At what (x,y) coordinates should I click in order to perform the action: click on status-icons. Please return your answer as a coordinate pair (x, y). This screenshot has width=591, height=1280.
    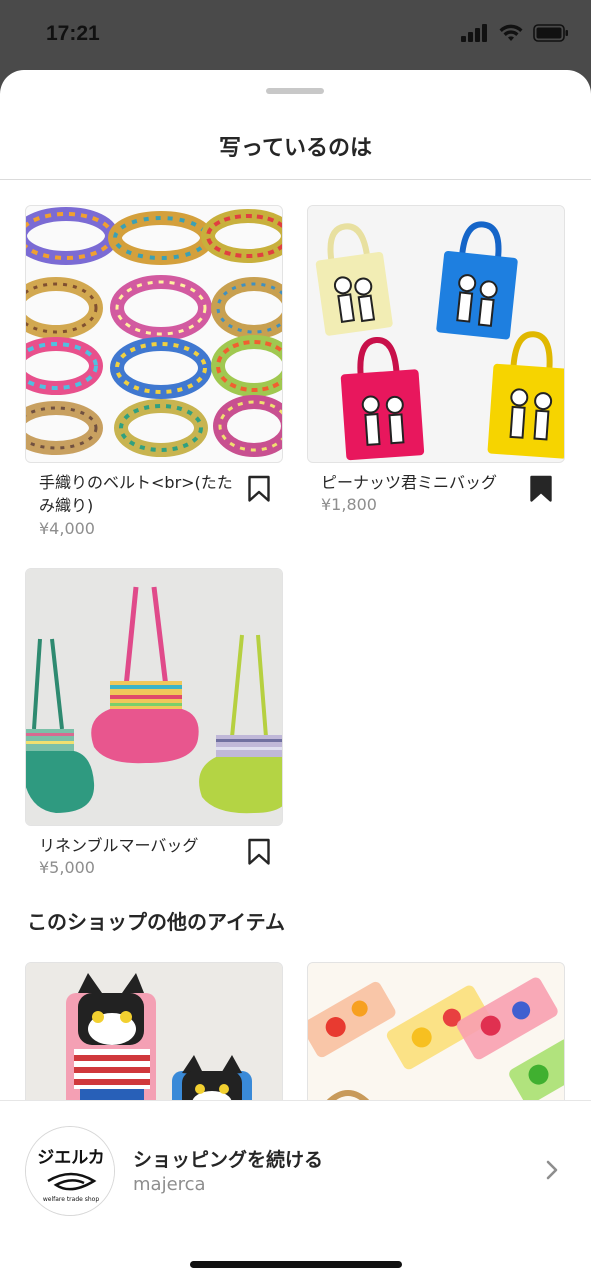
    Looking at the image, I should click on (515, 33).